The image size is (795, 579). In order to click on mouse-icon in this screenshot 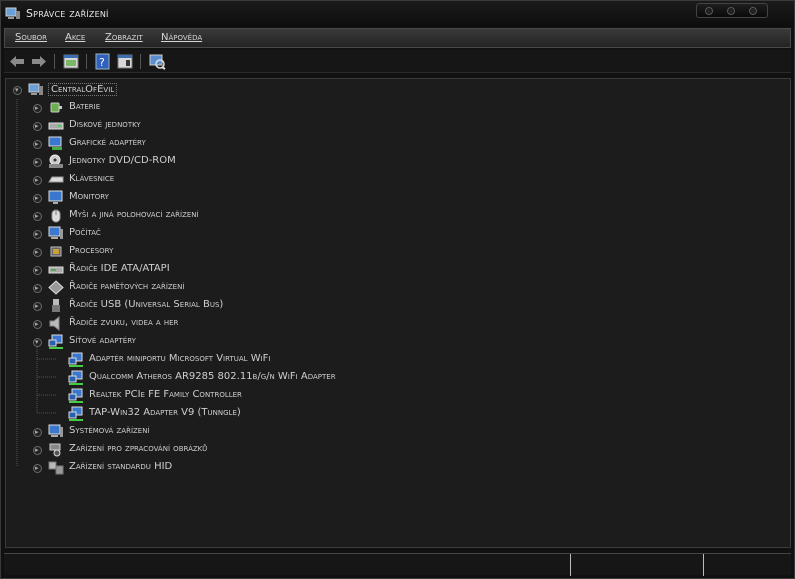, I will do `click(56, 216)`.